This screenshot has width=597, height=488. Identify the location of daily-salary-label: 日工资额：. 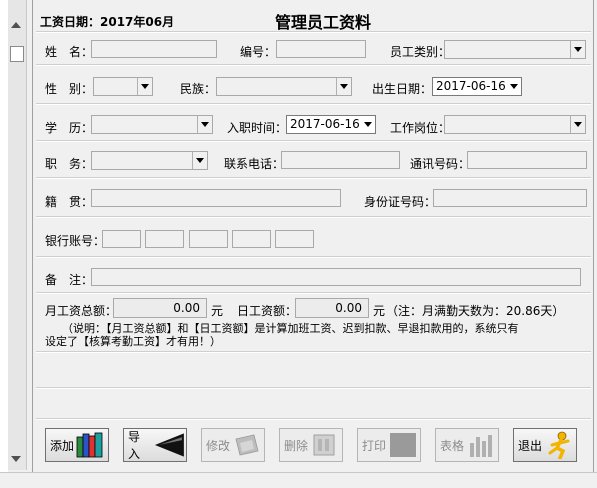
(267, 311).